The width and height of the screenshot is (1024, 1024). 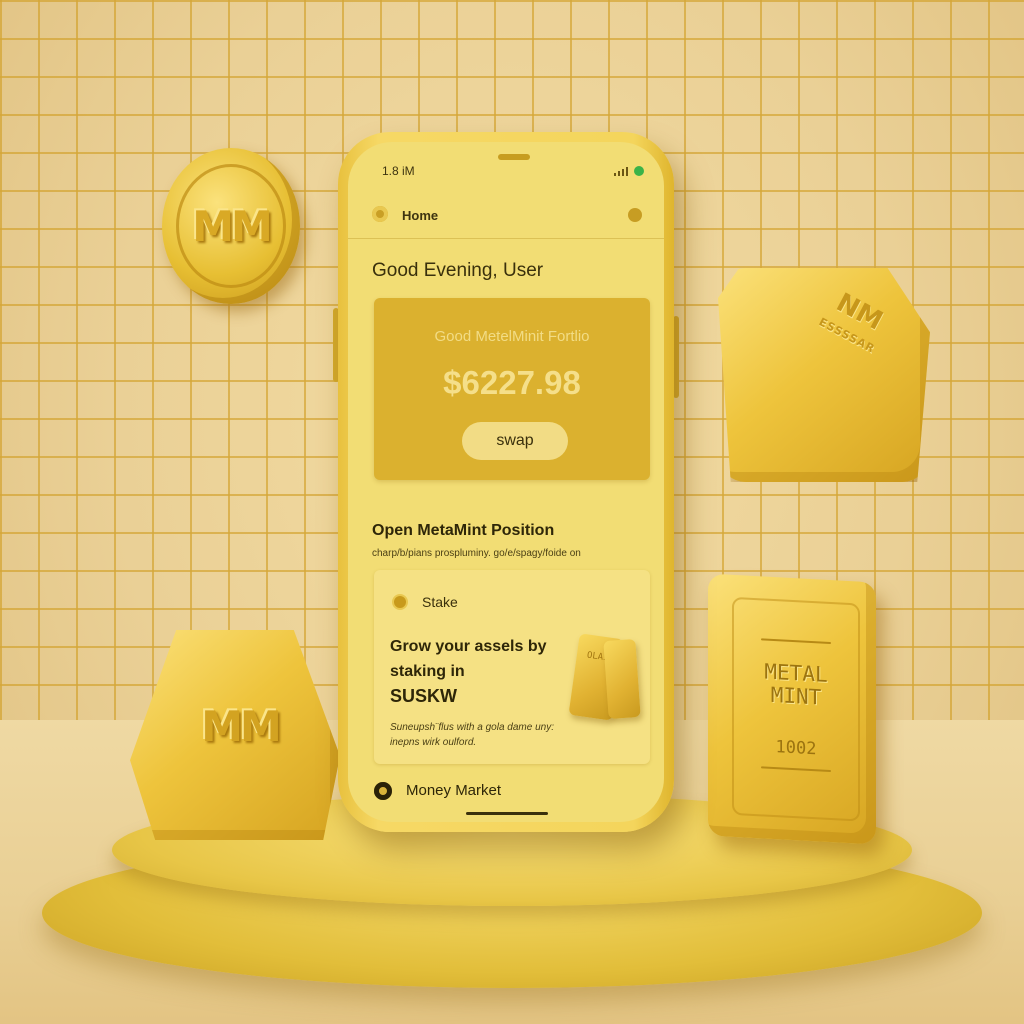 I want to click on coin-emblem: MM, so click(x=231, y=226).